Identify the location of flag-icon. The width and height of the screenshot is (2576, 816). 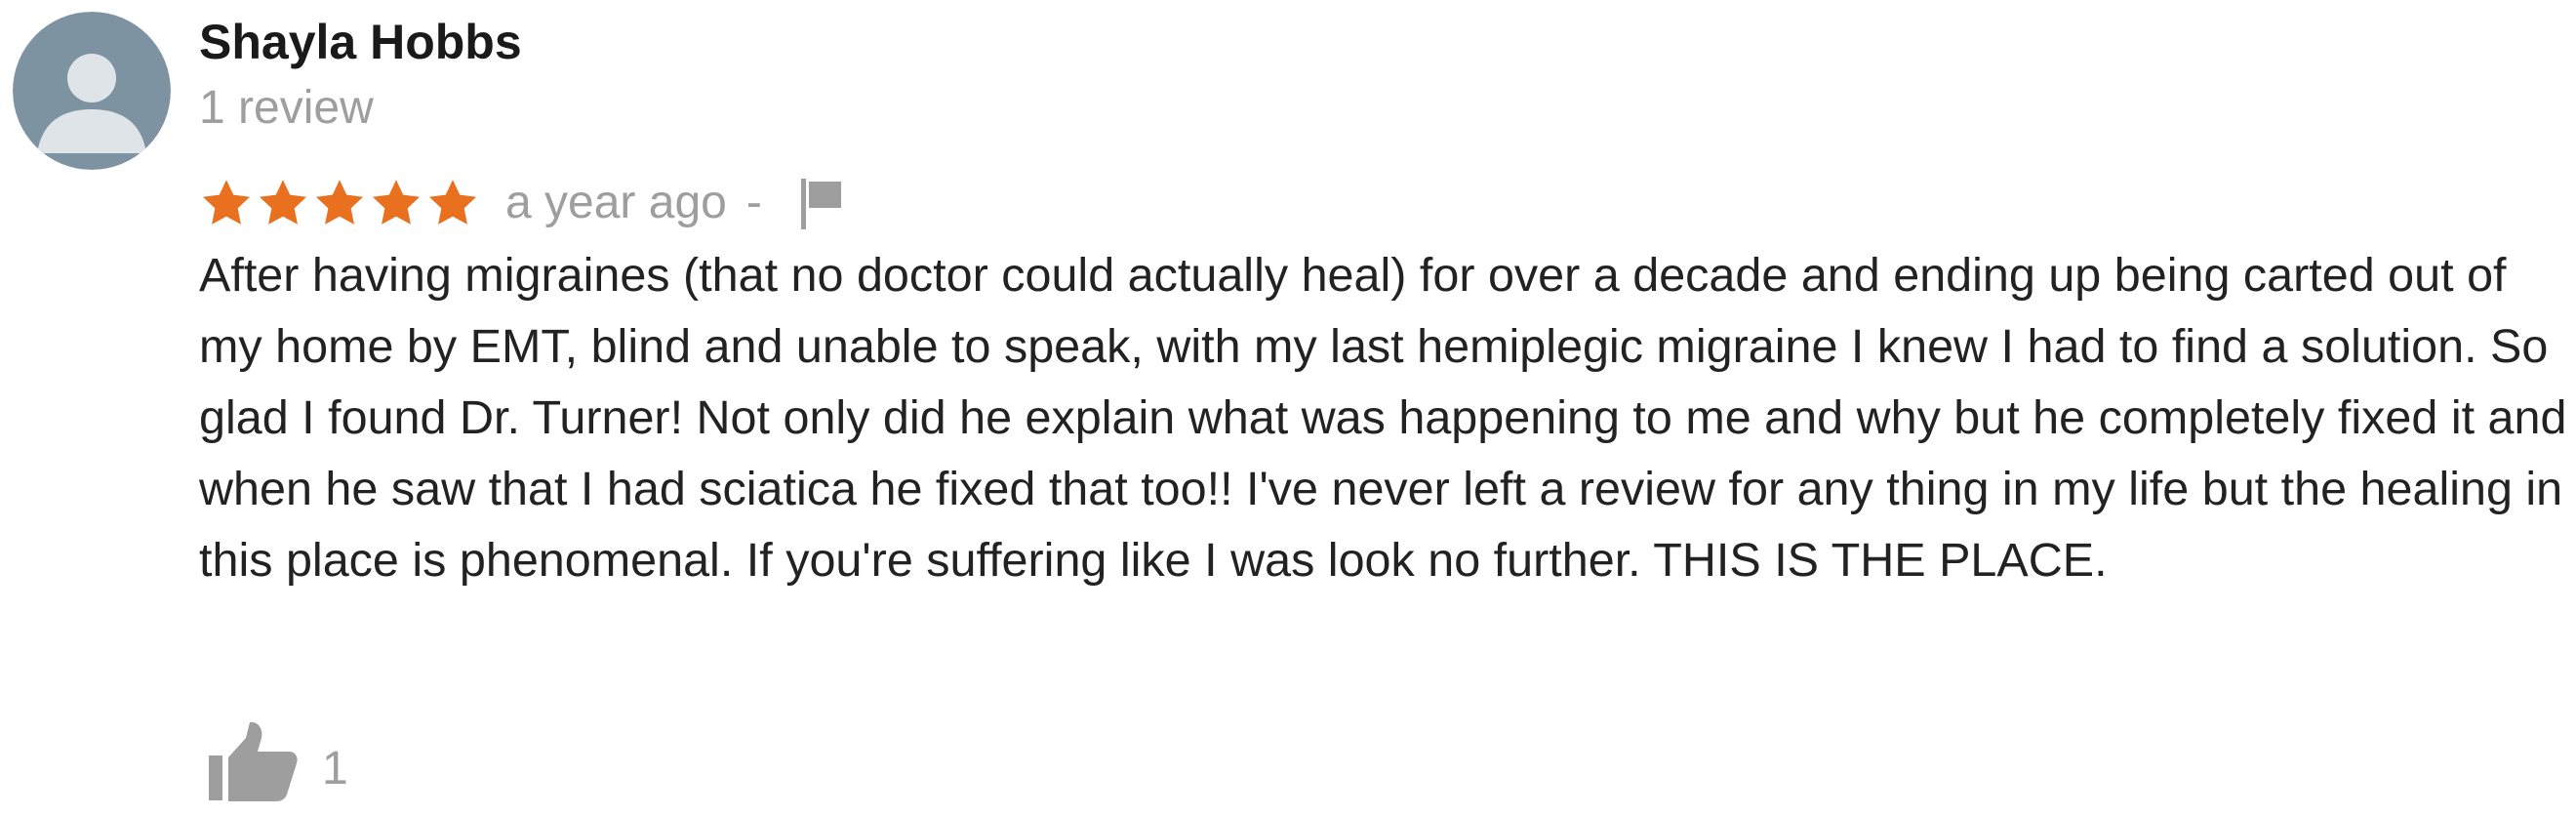
(820, 204).